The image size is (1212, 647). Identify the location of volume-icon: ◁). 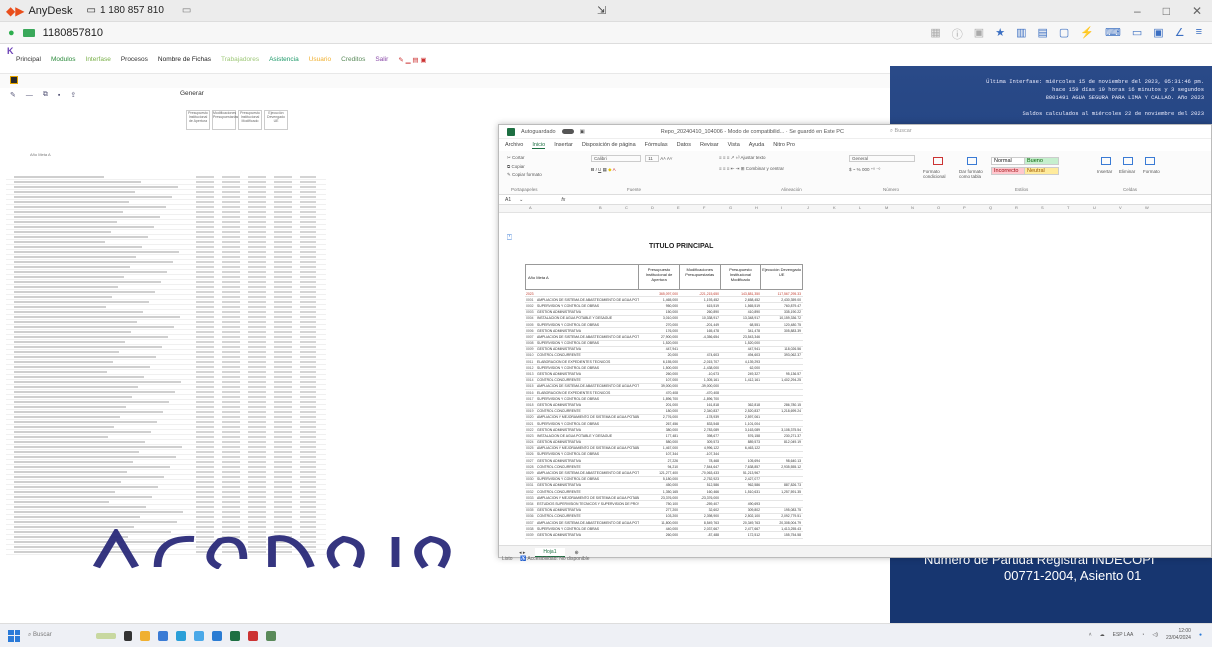
(1155, 635).